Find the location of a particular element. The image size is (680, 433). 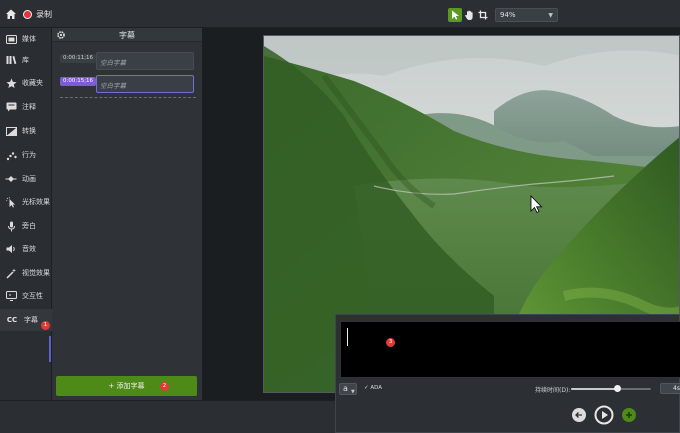

sidebar-item-label: 注释 is located at coordinates (29, 107).